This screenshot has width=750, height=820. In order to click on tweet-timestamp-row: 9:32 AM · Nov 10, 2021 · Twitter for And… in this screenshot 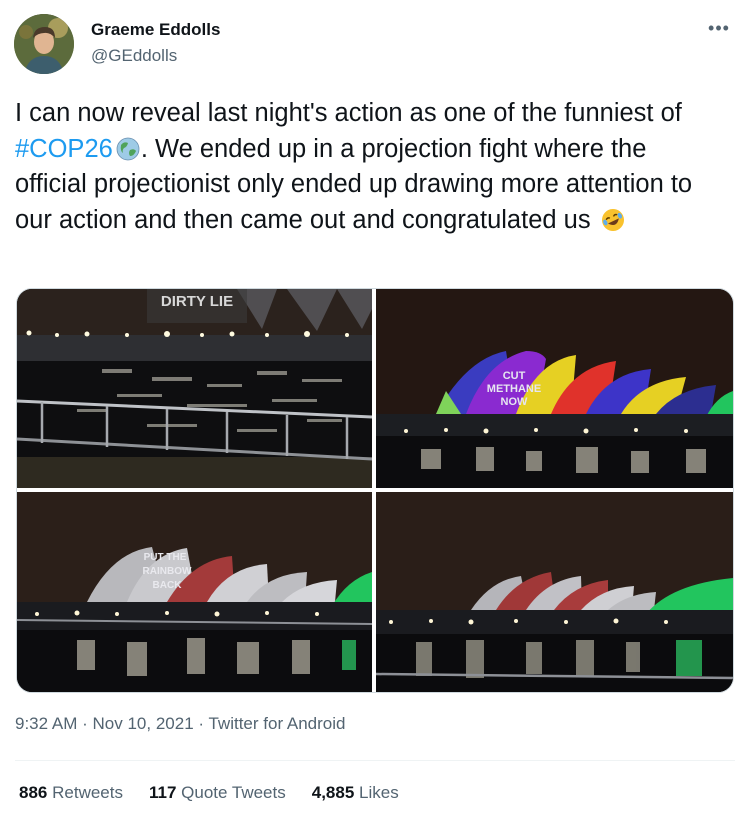, I will do `click(180, 724)`.